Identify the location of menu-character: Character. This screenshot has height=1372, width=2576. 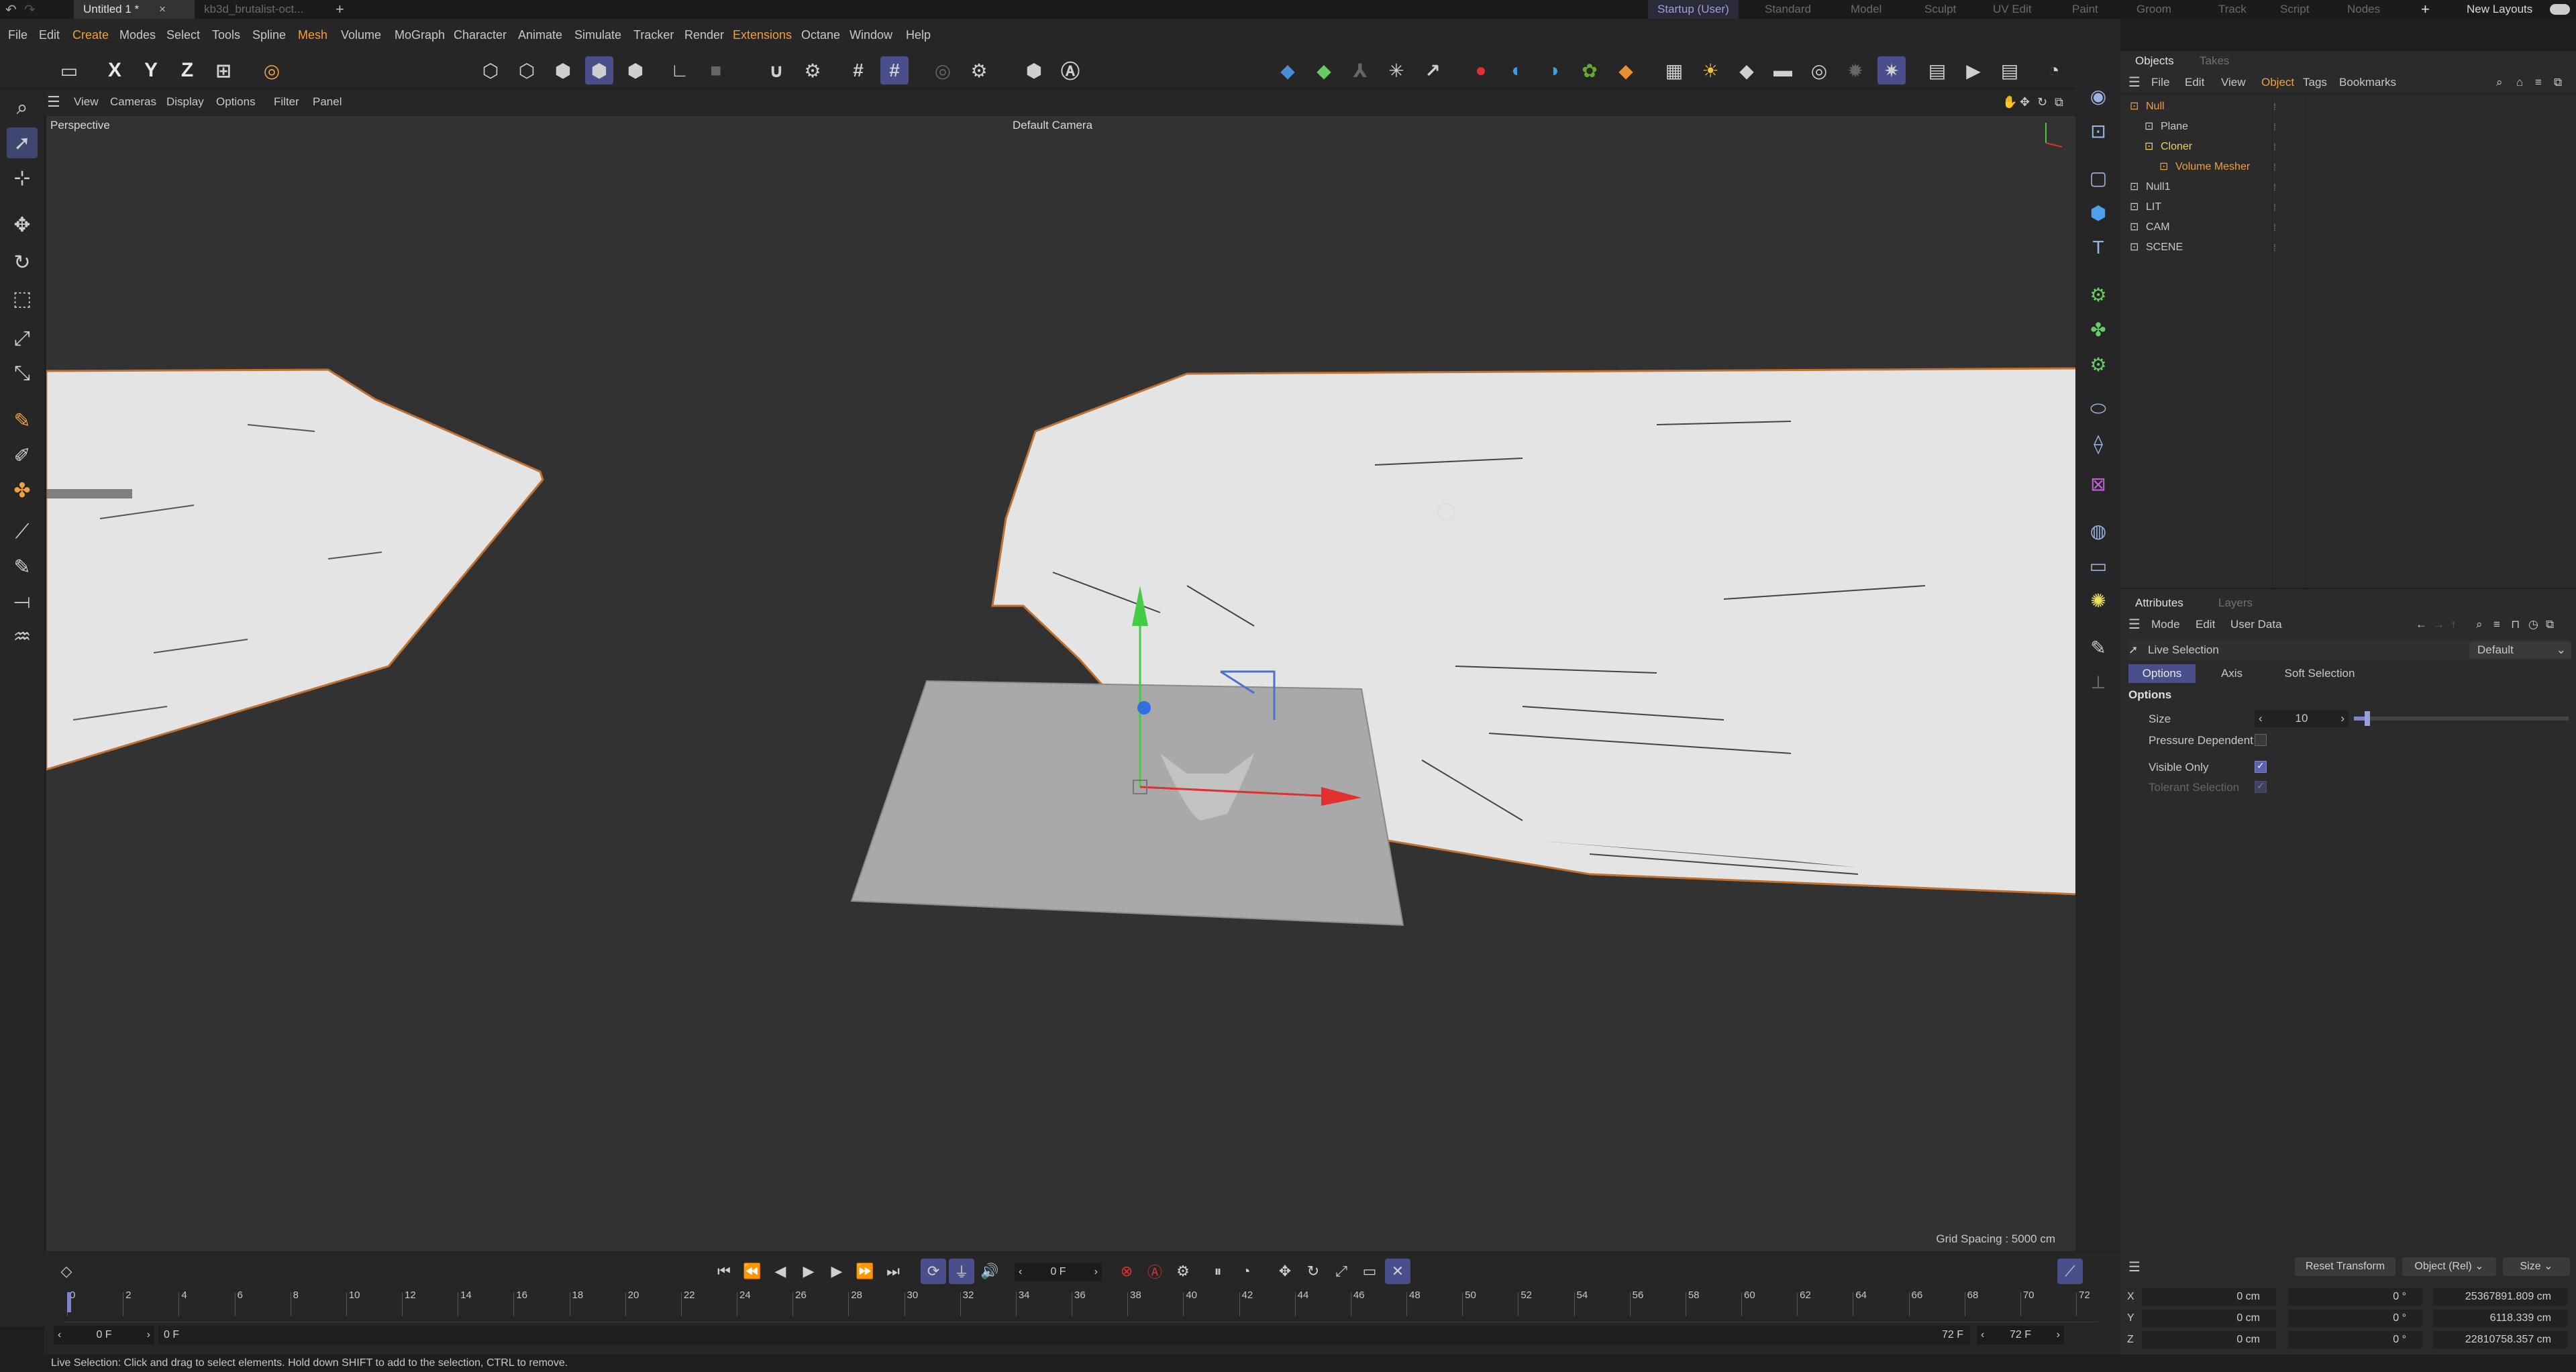
(480, 35).